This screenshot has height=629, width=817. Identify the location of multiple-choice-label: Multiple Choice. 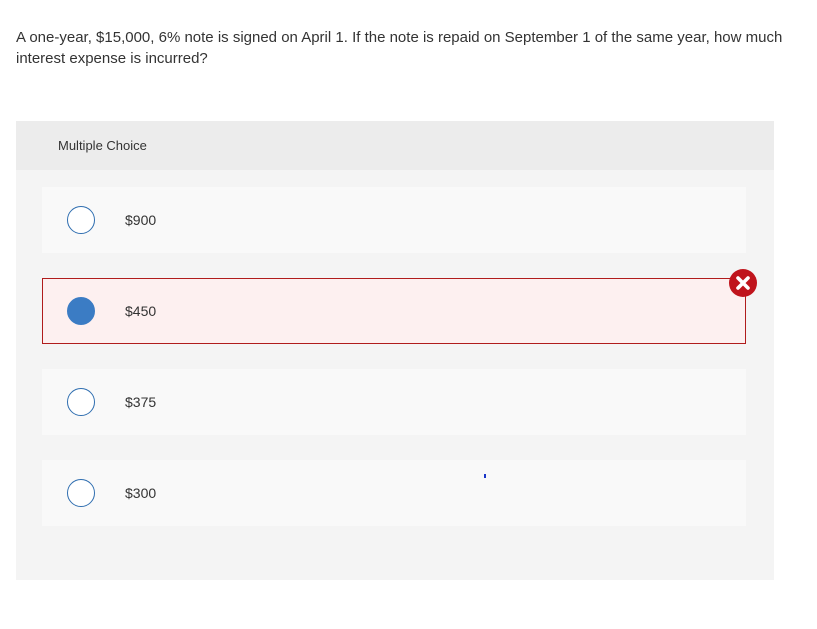
(102, 145).